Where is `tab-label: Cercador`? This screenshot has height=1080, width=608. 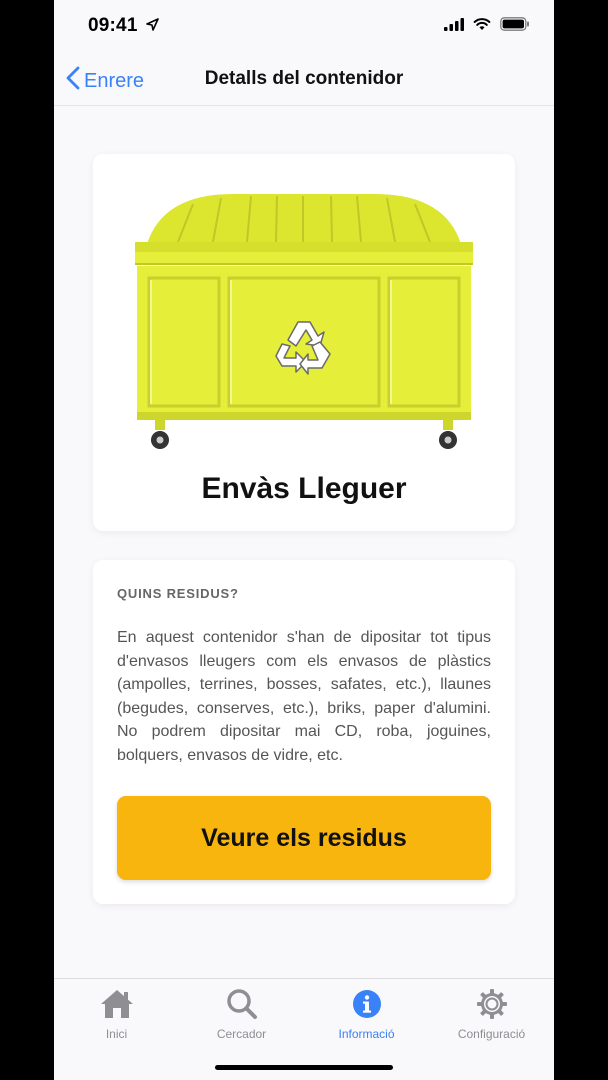 tab-label: Cercador is located at coordinates (241, 1034).